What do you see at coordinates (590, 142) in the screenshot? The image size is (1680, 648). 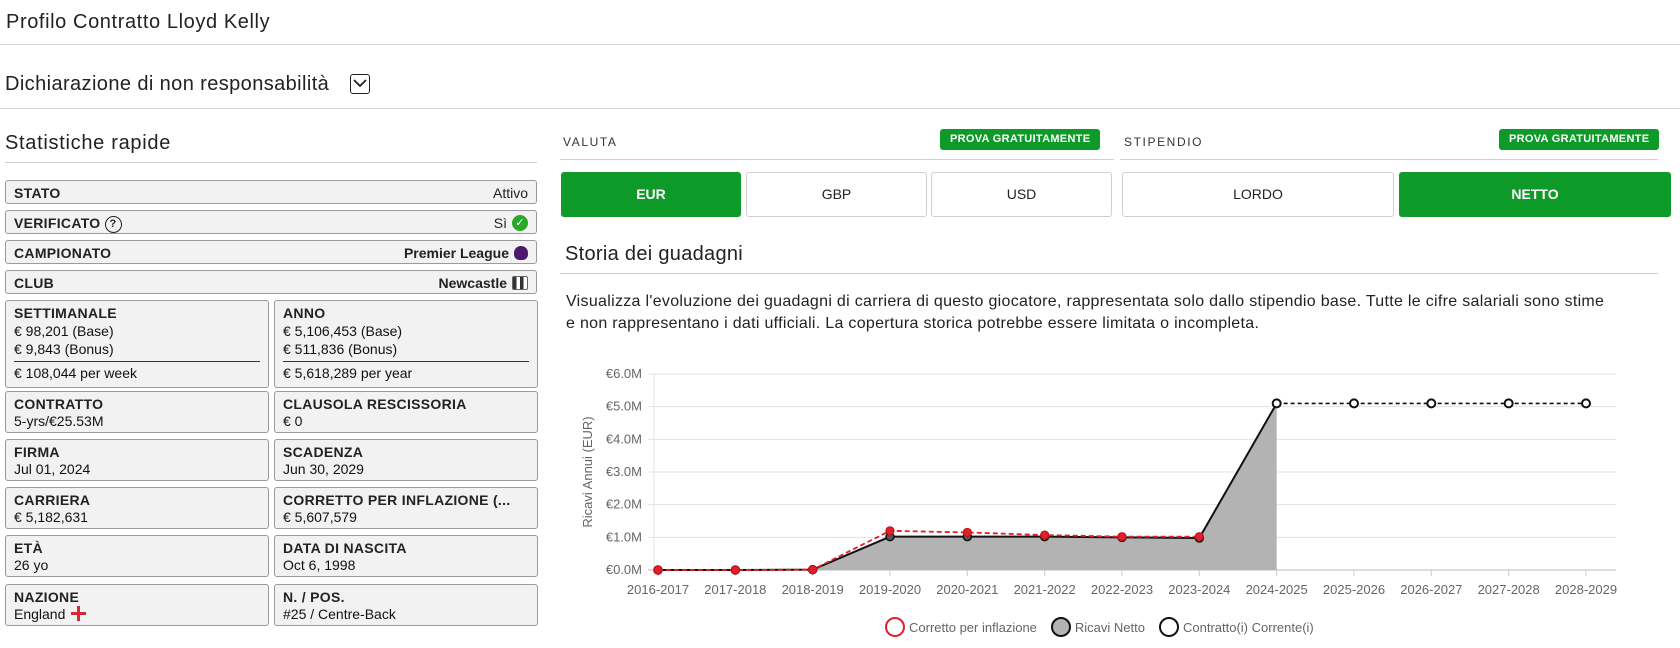 I see `currency-label: VALUTA` at bounding box center [590, 142].